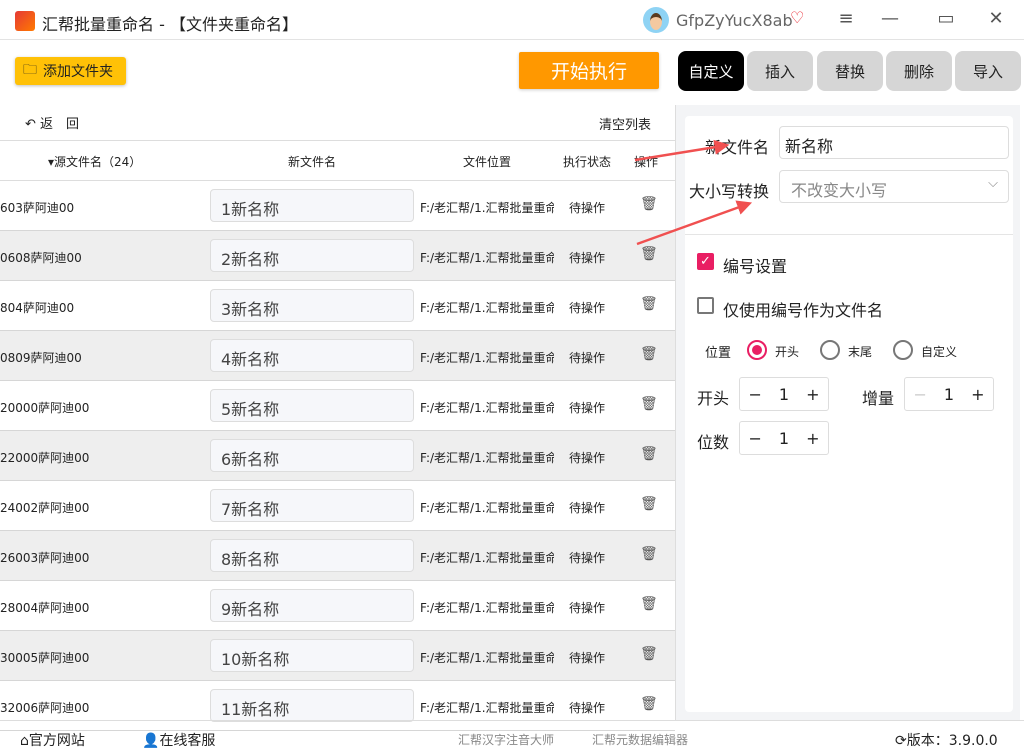 The image size is (1024, 755). I want to click on table-row: 28004萨阿迪00 9新名称 F:/老汇帮/1.汇帮批量重命 待操作 🗑, so click(337, 606).